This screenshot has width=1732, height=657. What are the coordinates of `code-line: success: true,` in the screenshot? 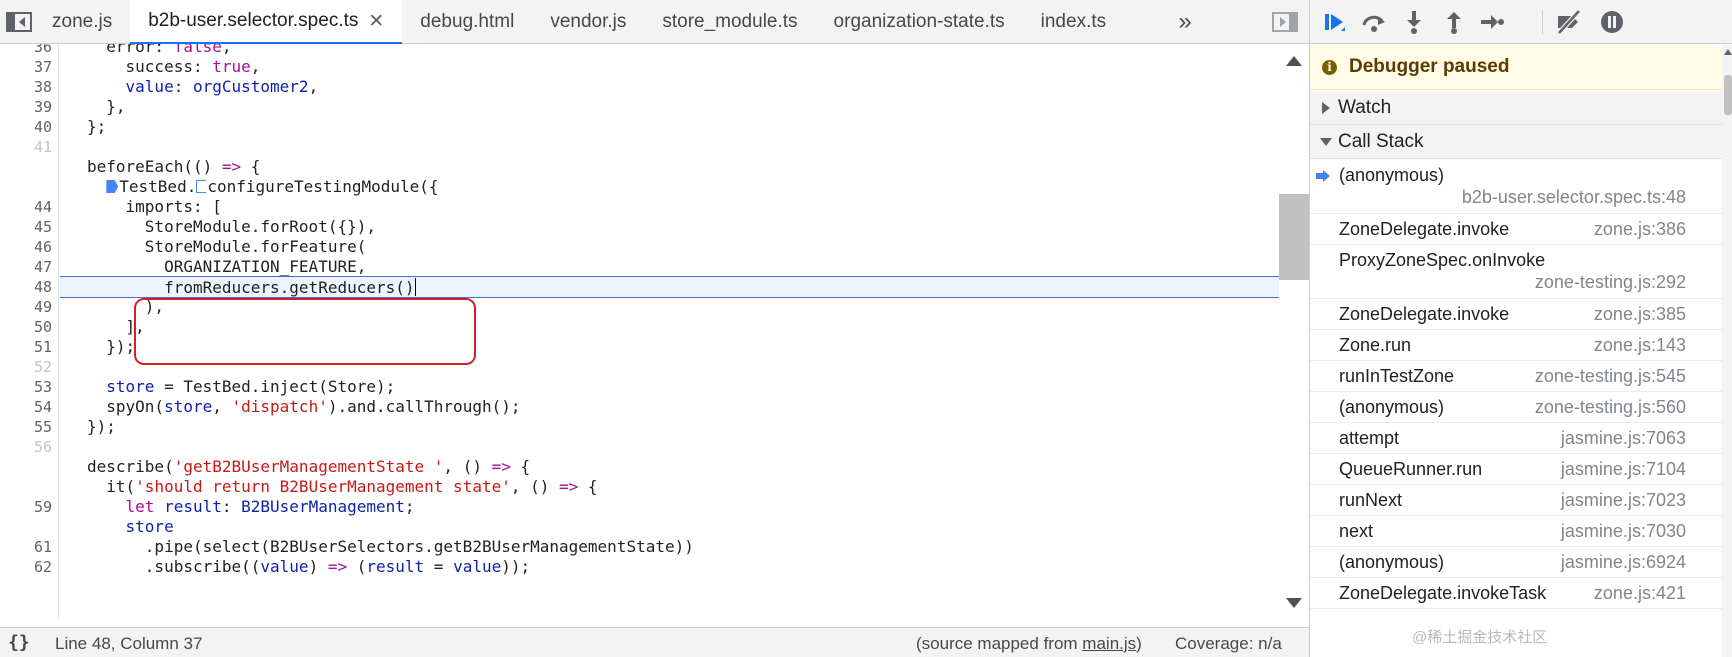 It's located at (669, 67).